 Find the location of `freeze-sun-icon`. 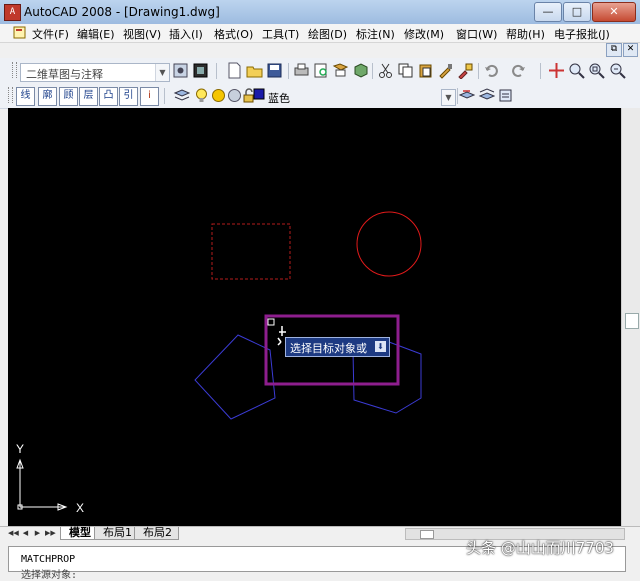

freeze-sun-icon is located at coordinates (218, 95).